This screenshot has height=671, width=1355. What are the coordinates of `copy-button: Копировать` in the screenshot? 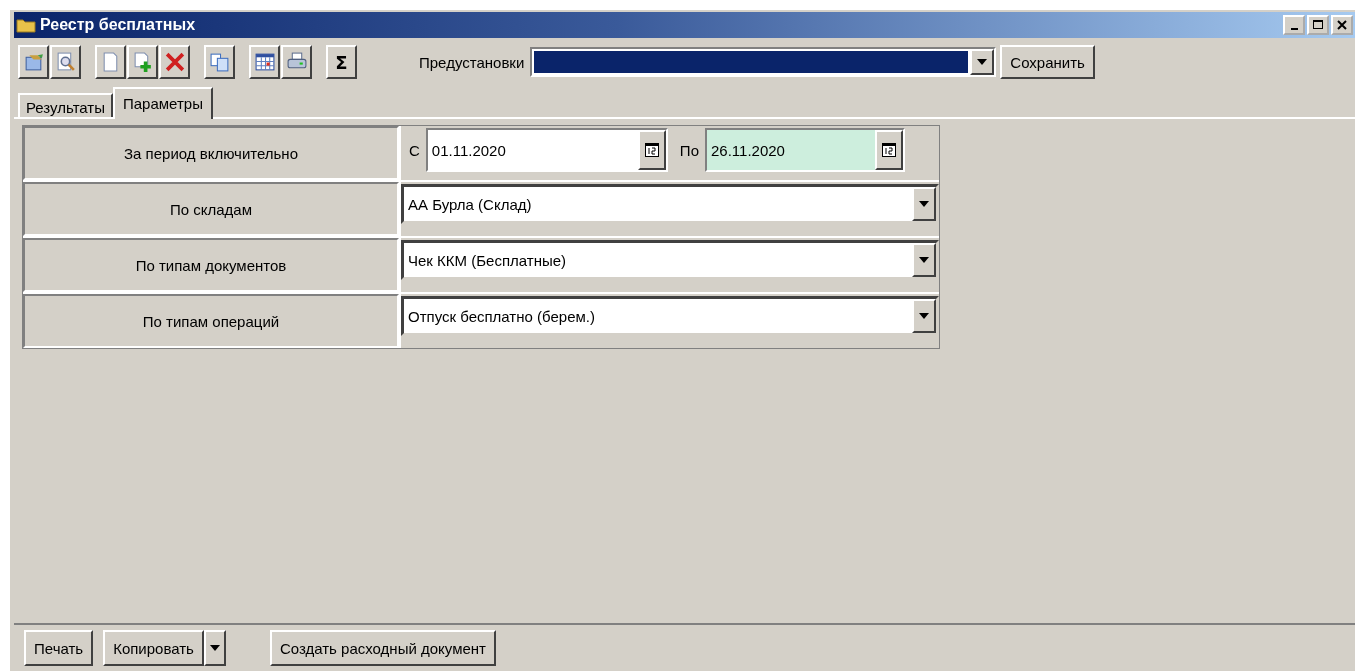 It's located at (153, 648).